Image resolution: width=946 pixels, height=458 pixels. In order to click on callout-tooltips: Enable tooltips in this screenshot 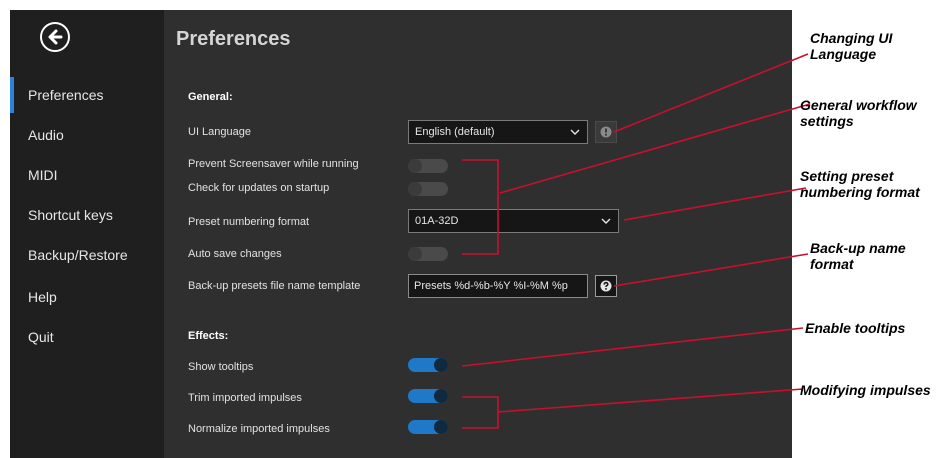, I will do `click(855, 328)`.